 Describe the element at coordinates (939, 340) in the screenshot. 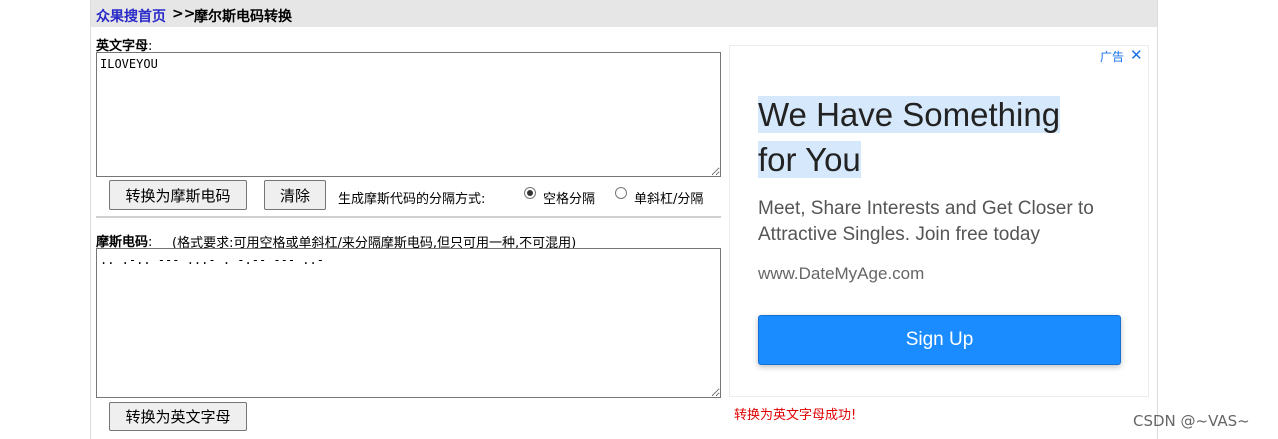

I see `ad-signup-button: Sign Up` at that location.